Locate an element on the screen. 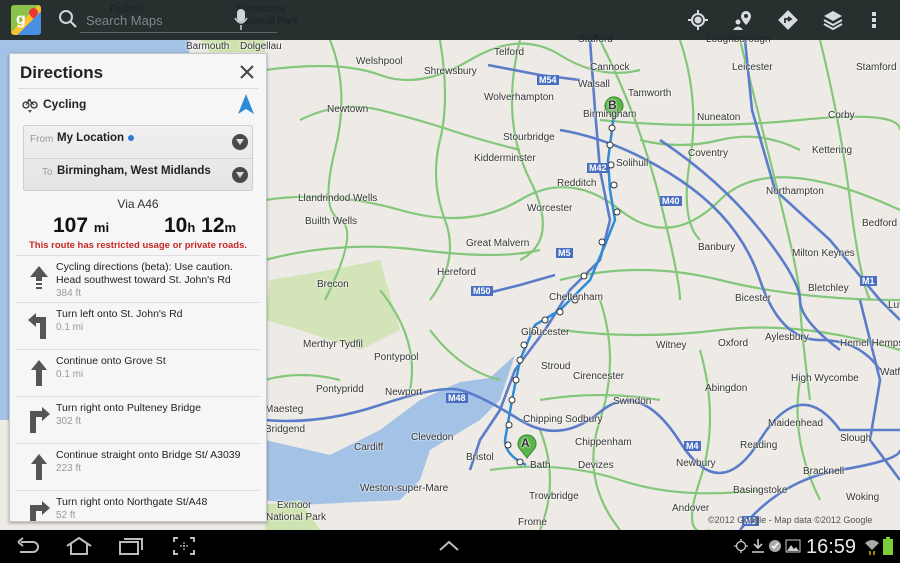 The height and width of the screenshot is (563, 900). direction-step: Turn right onto Pulteney Bridge 302 ft is located at coordinates (138, 419).